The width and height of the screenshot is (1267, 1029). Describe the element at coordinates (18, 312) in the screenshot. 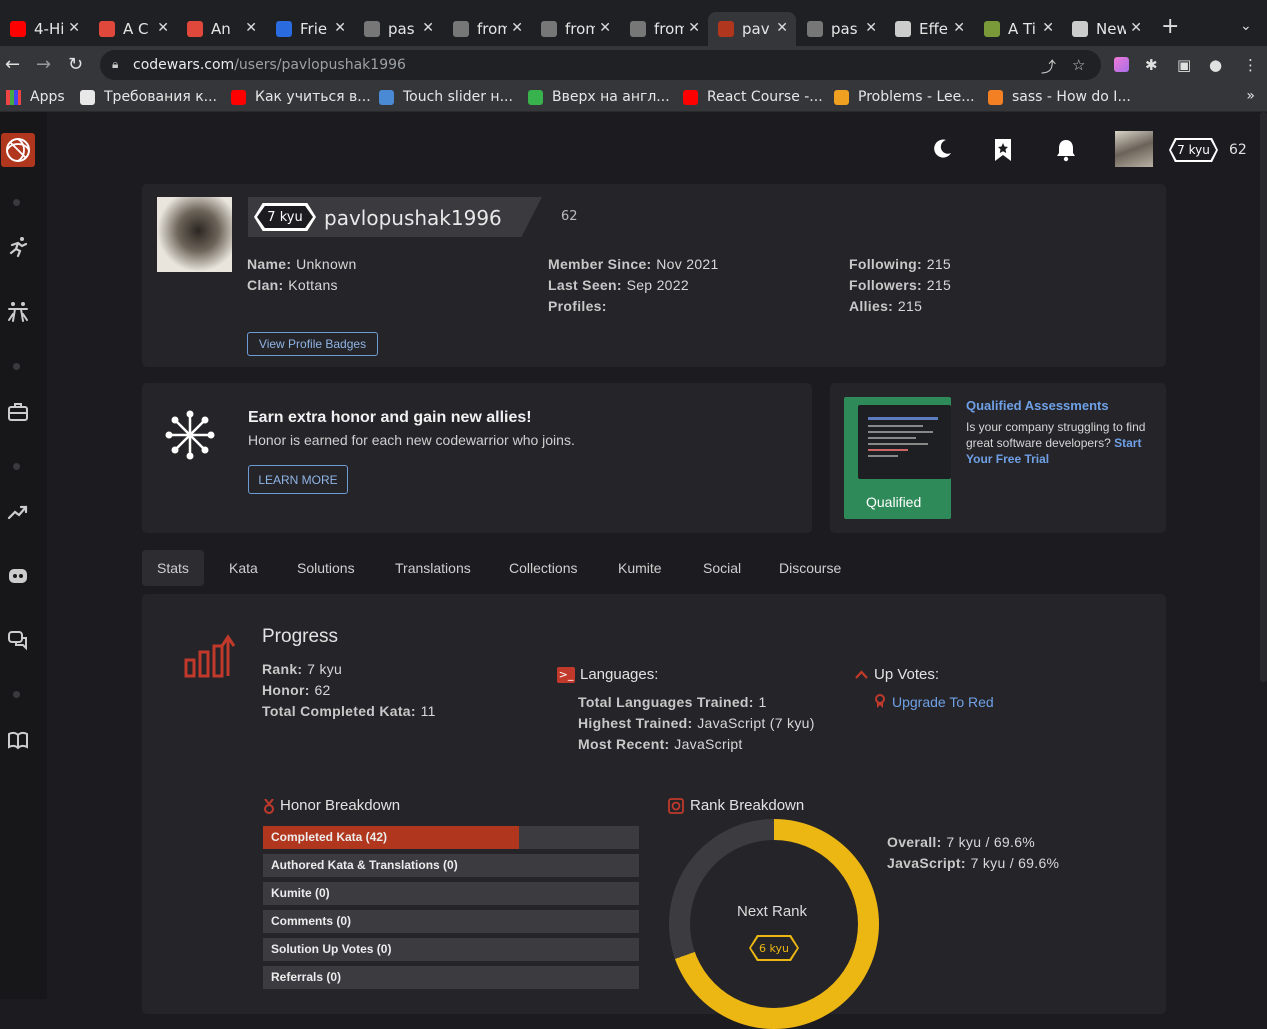

I see `practice-icon` at that location.